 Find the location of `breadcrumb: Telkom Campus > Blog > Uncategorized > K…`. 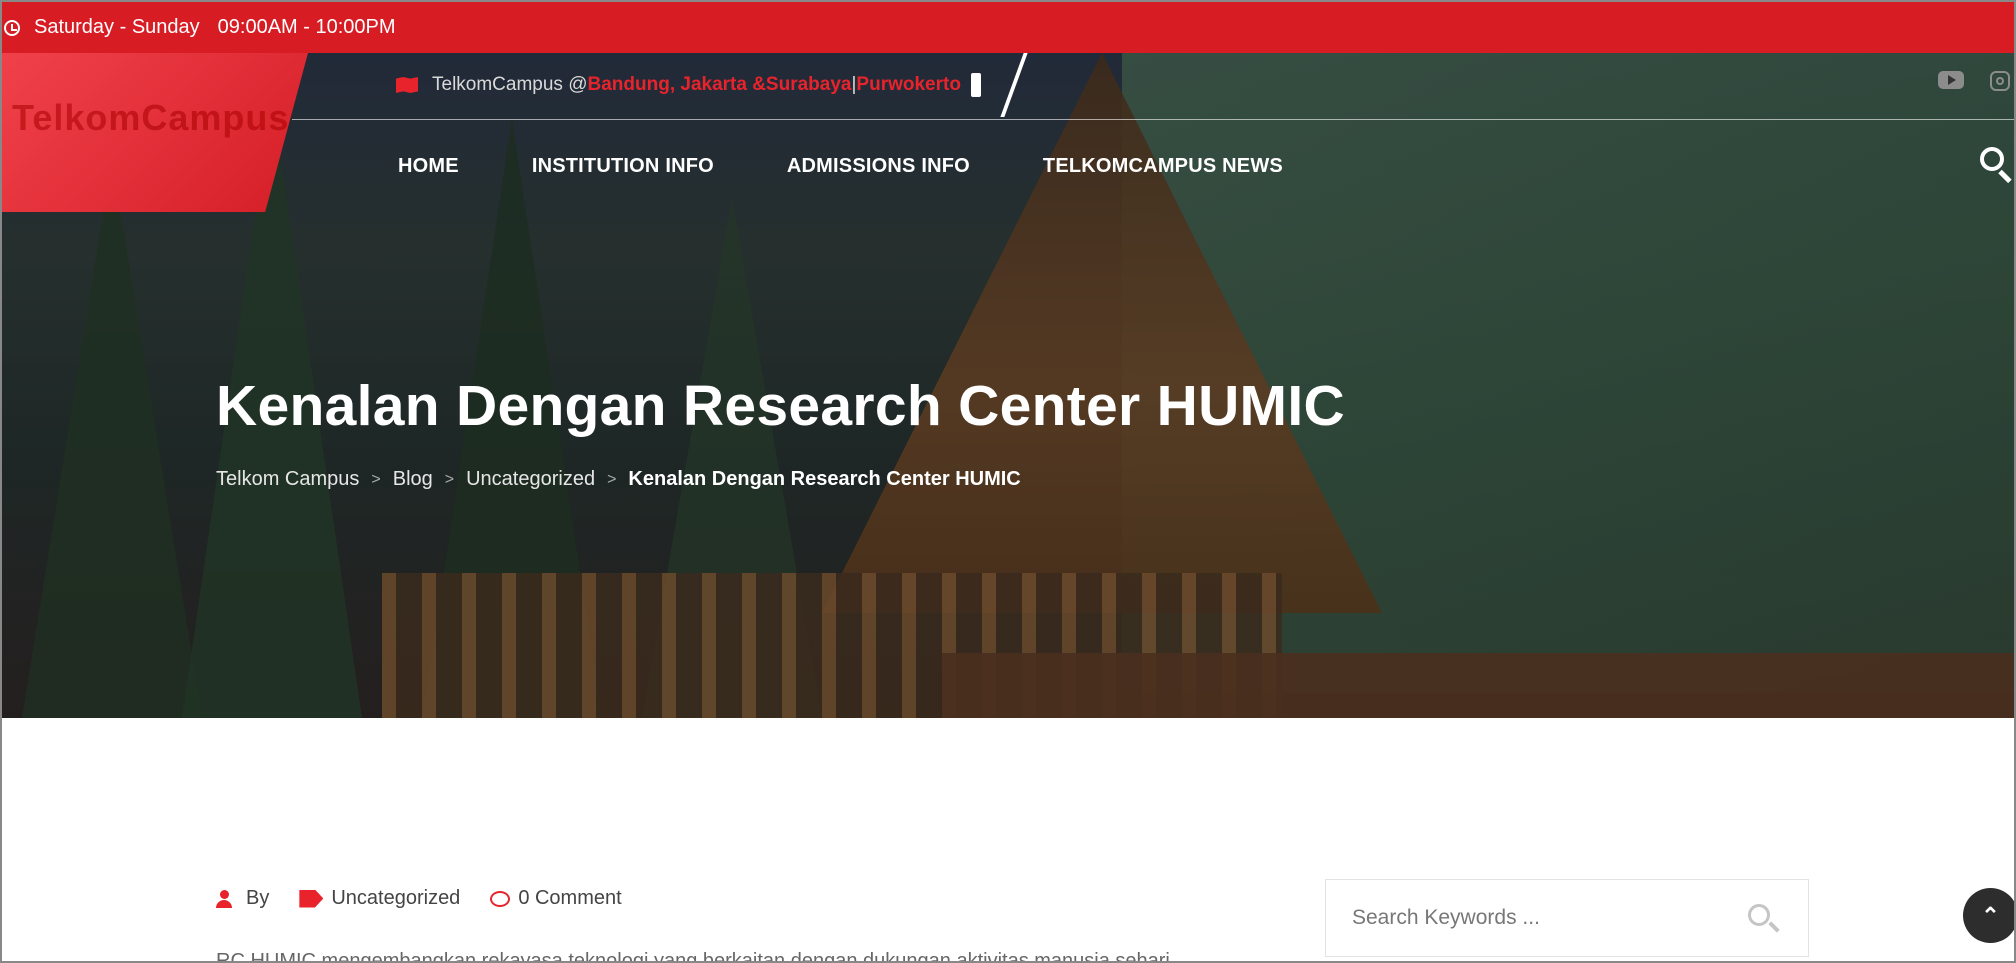

breadcrumb: Telkom Campus > Blog > Uncategorized > K… is located at coordinates (618, 479).